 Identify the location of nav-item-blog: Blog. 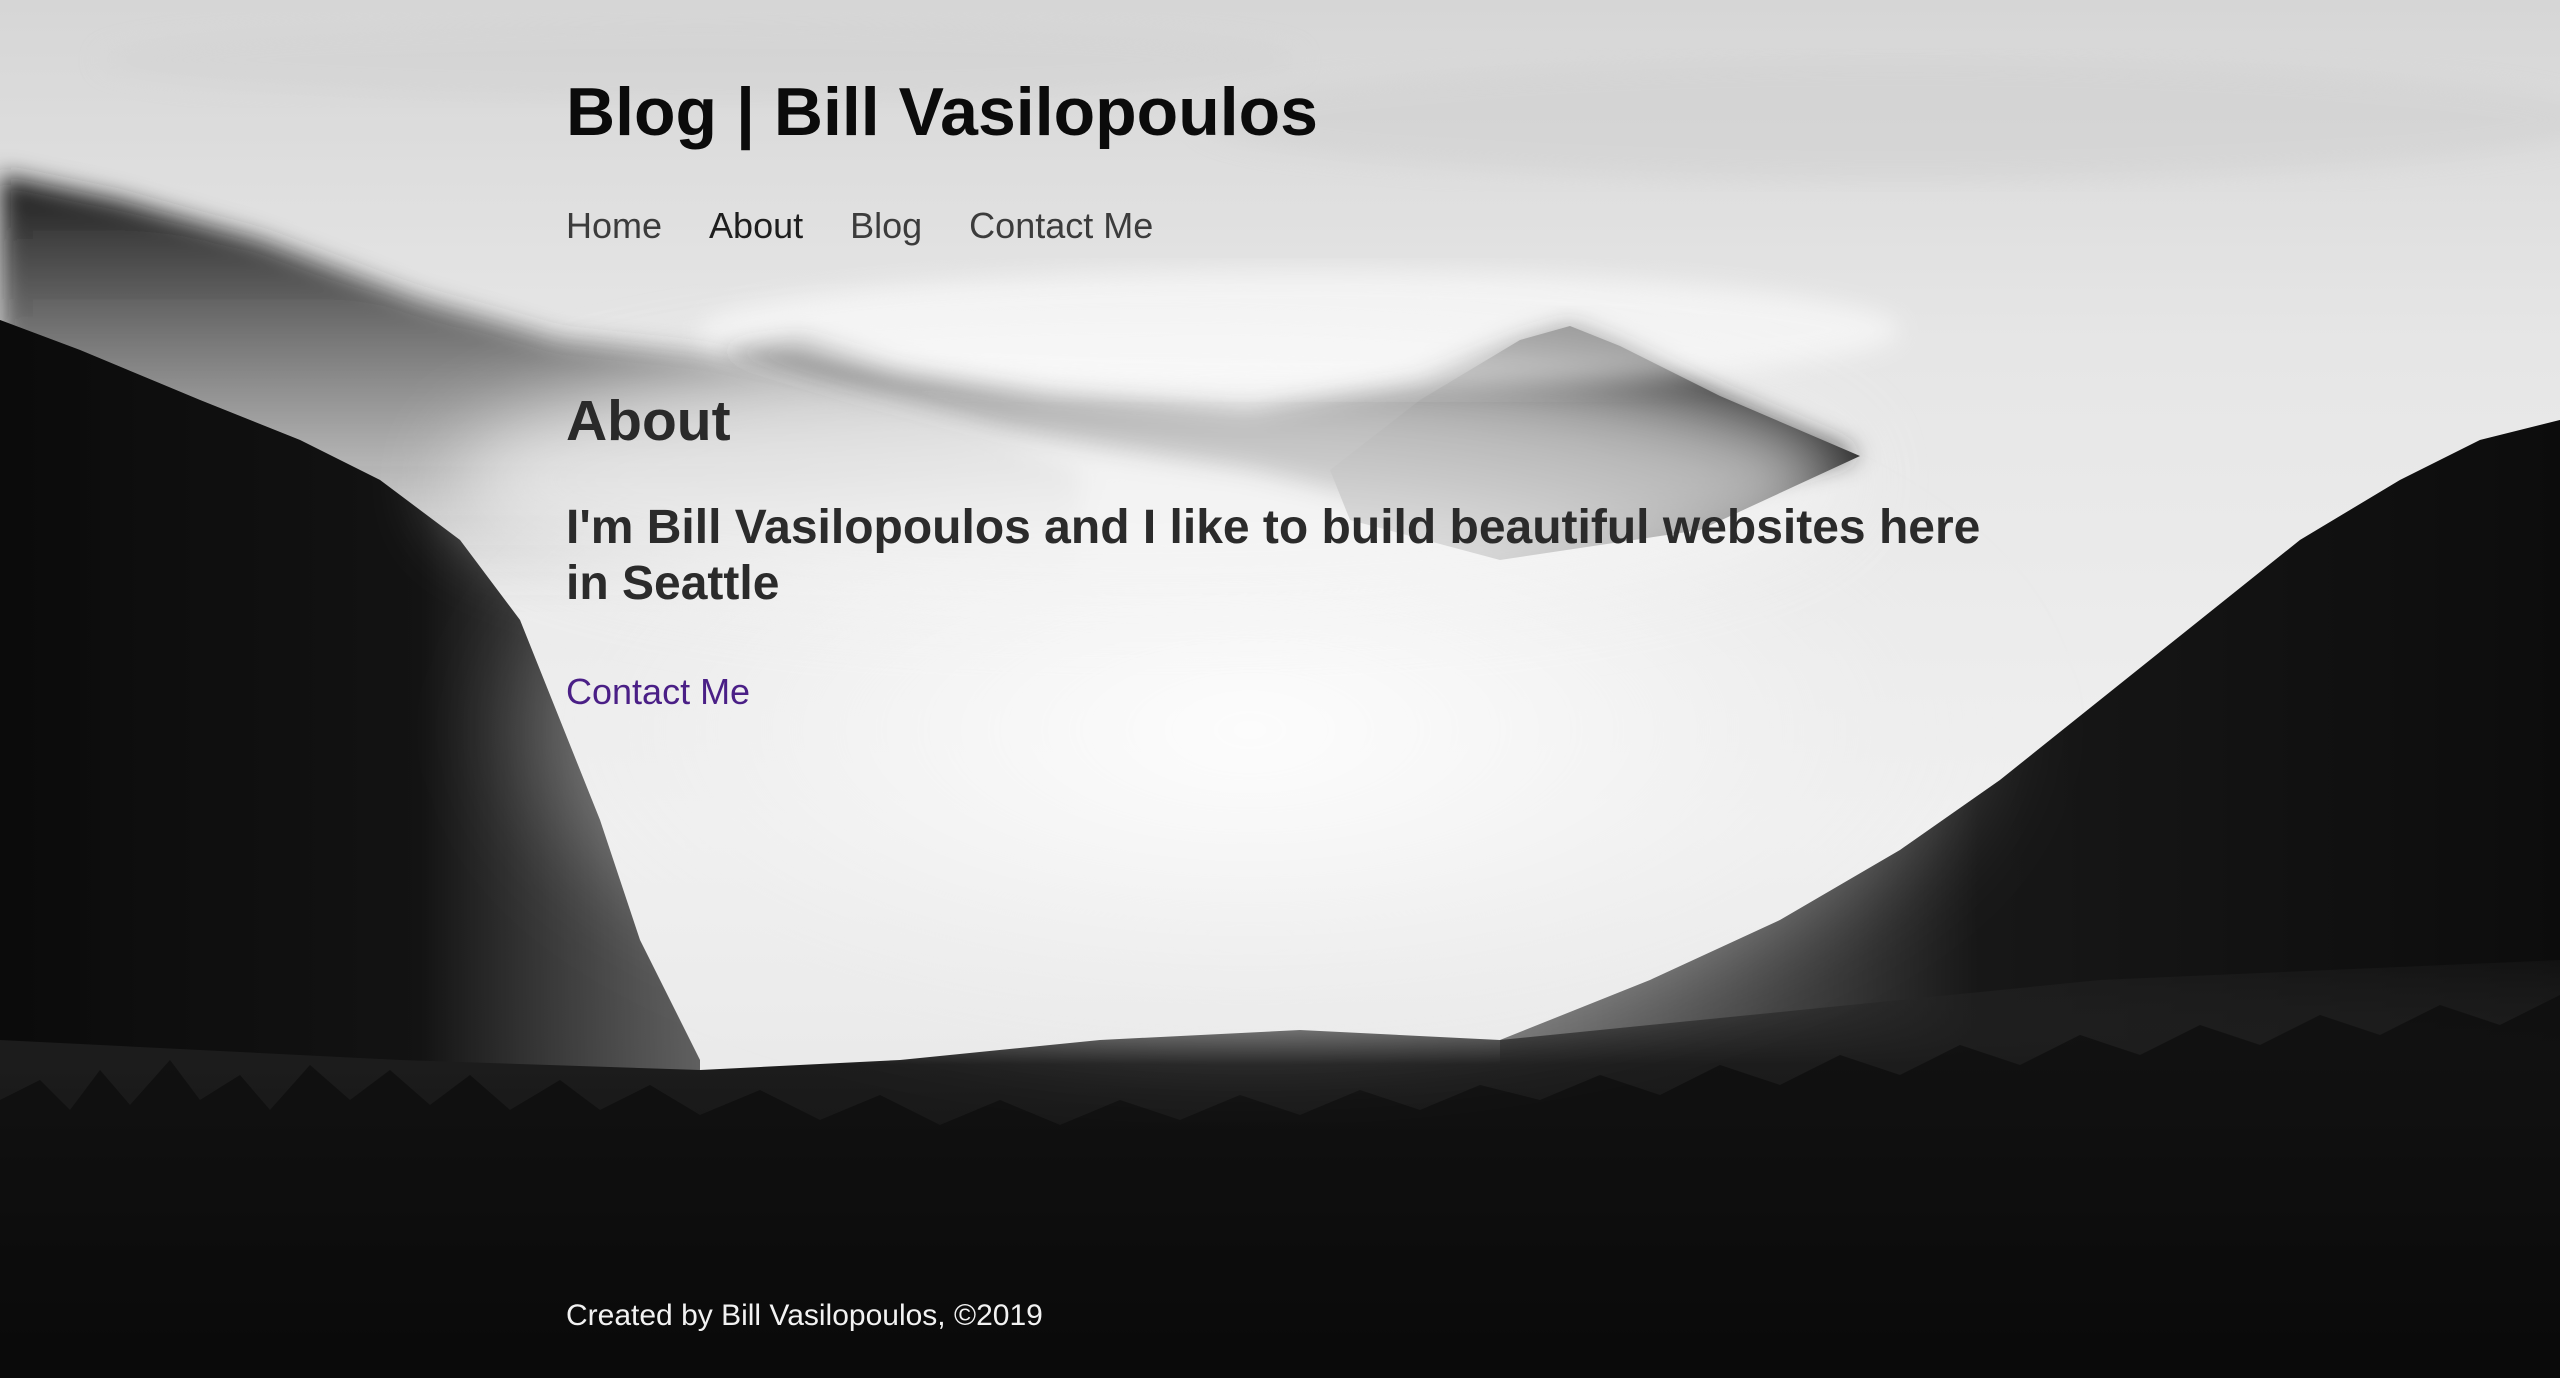
(886, 226).